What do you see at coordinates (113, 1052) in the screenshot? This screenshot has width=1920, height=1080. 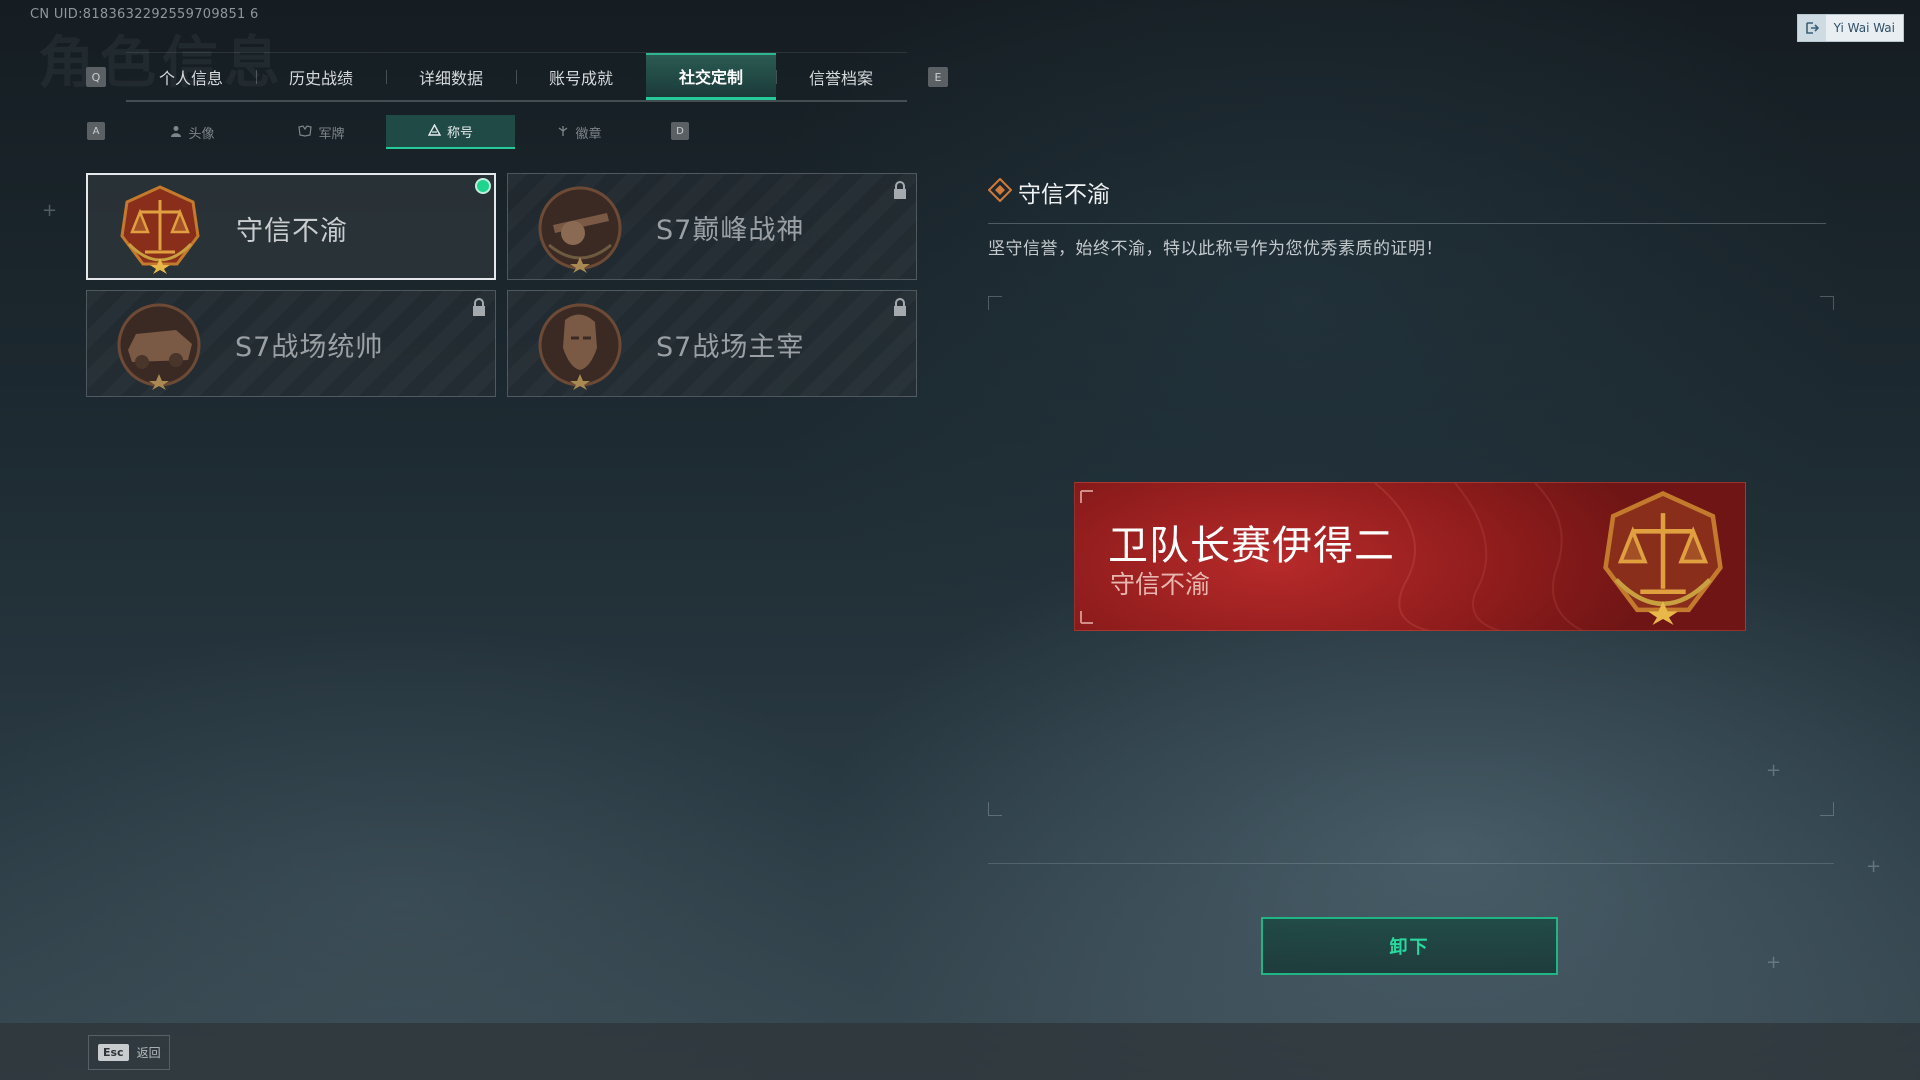 I see `esc-key: Esc` at bounding box center [113, 1052].